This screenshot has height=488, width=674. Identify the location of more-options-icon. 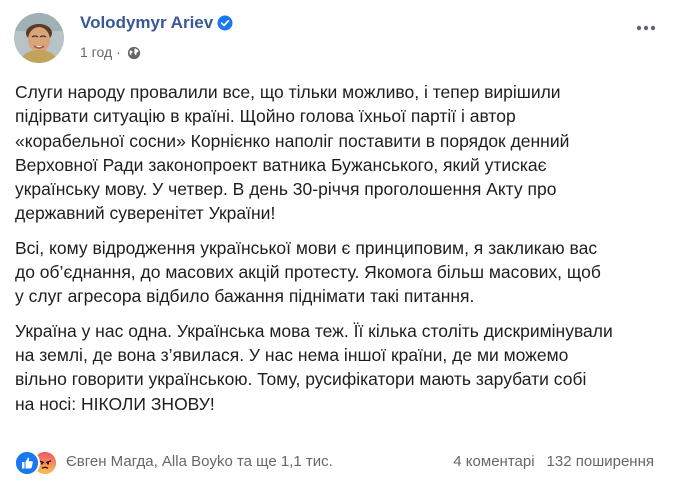
(646, 28).